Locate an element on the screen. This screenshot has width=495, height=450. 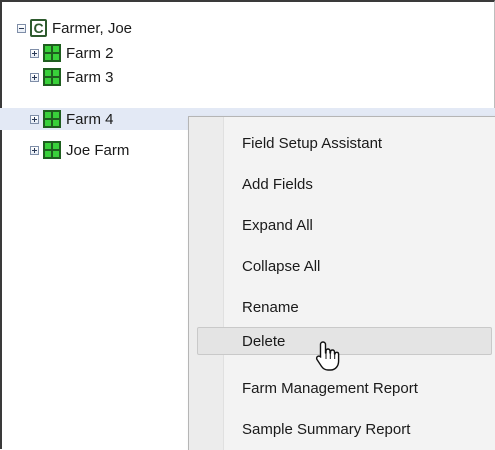
menu-item-field-setup-assistant: Field Setup Assistant is located at coordinates (342, 143).